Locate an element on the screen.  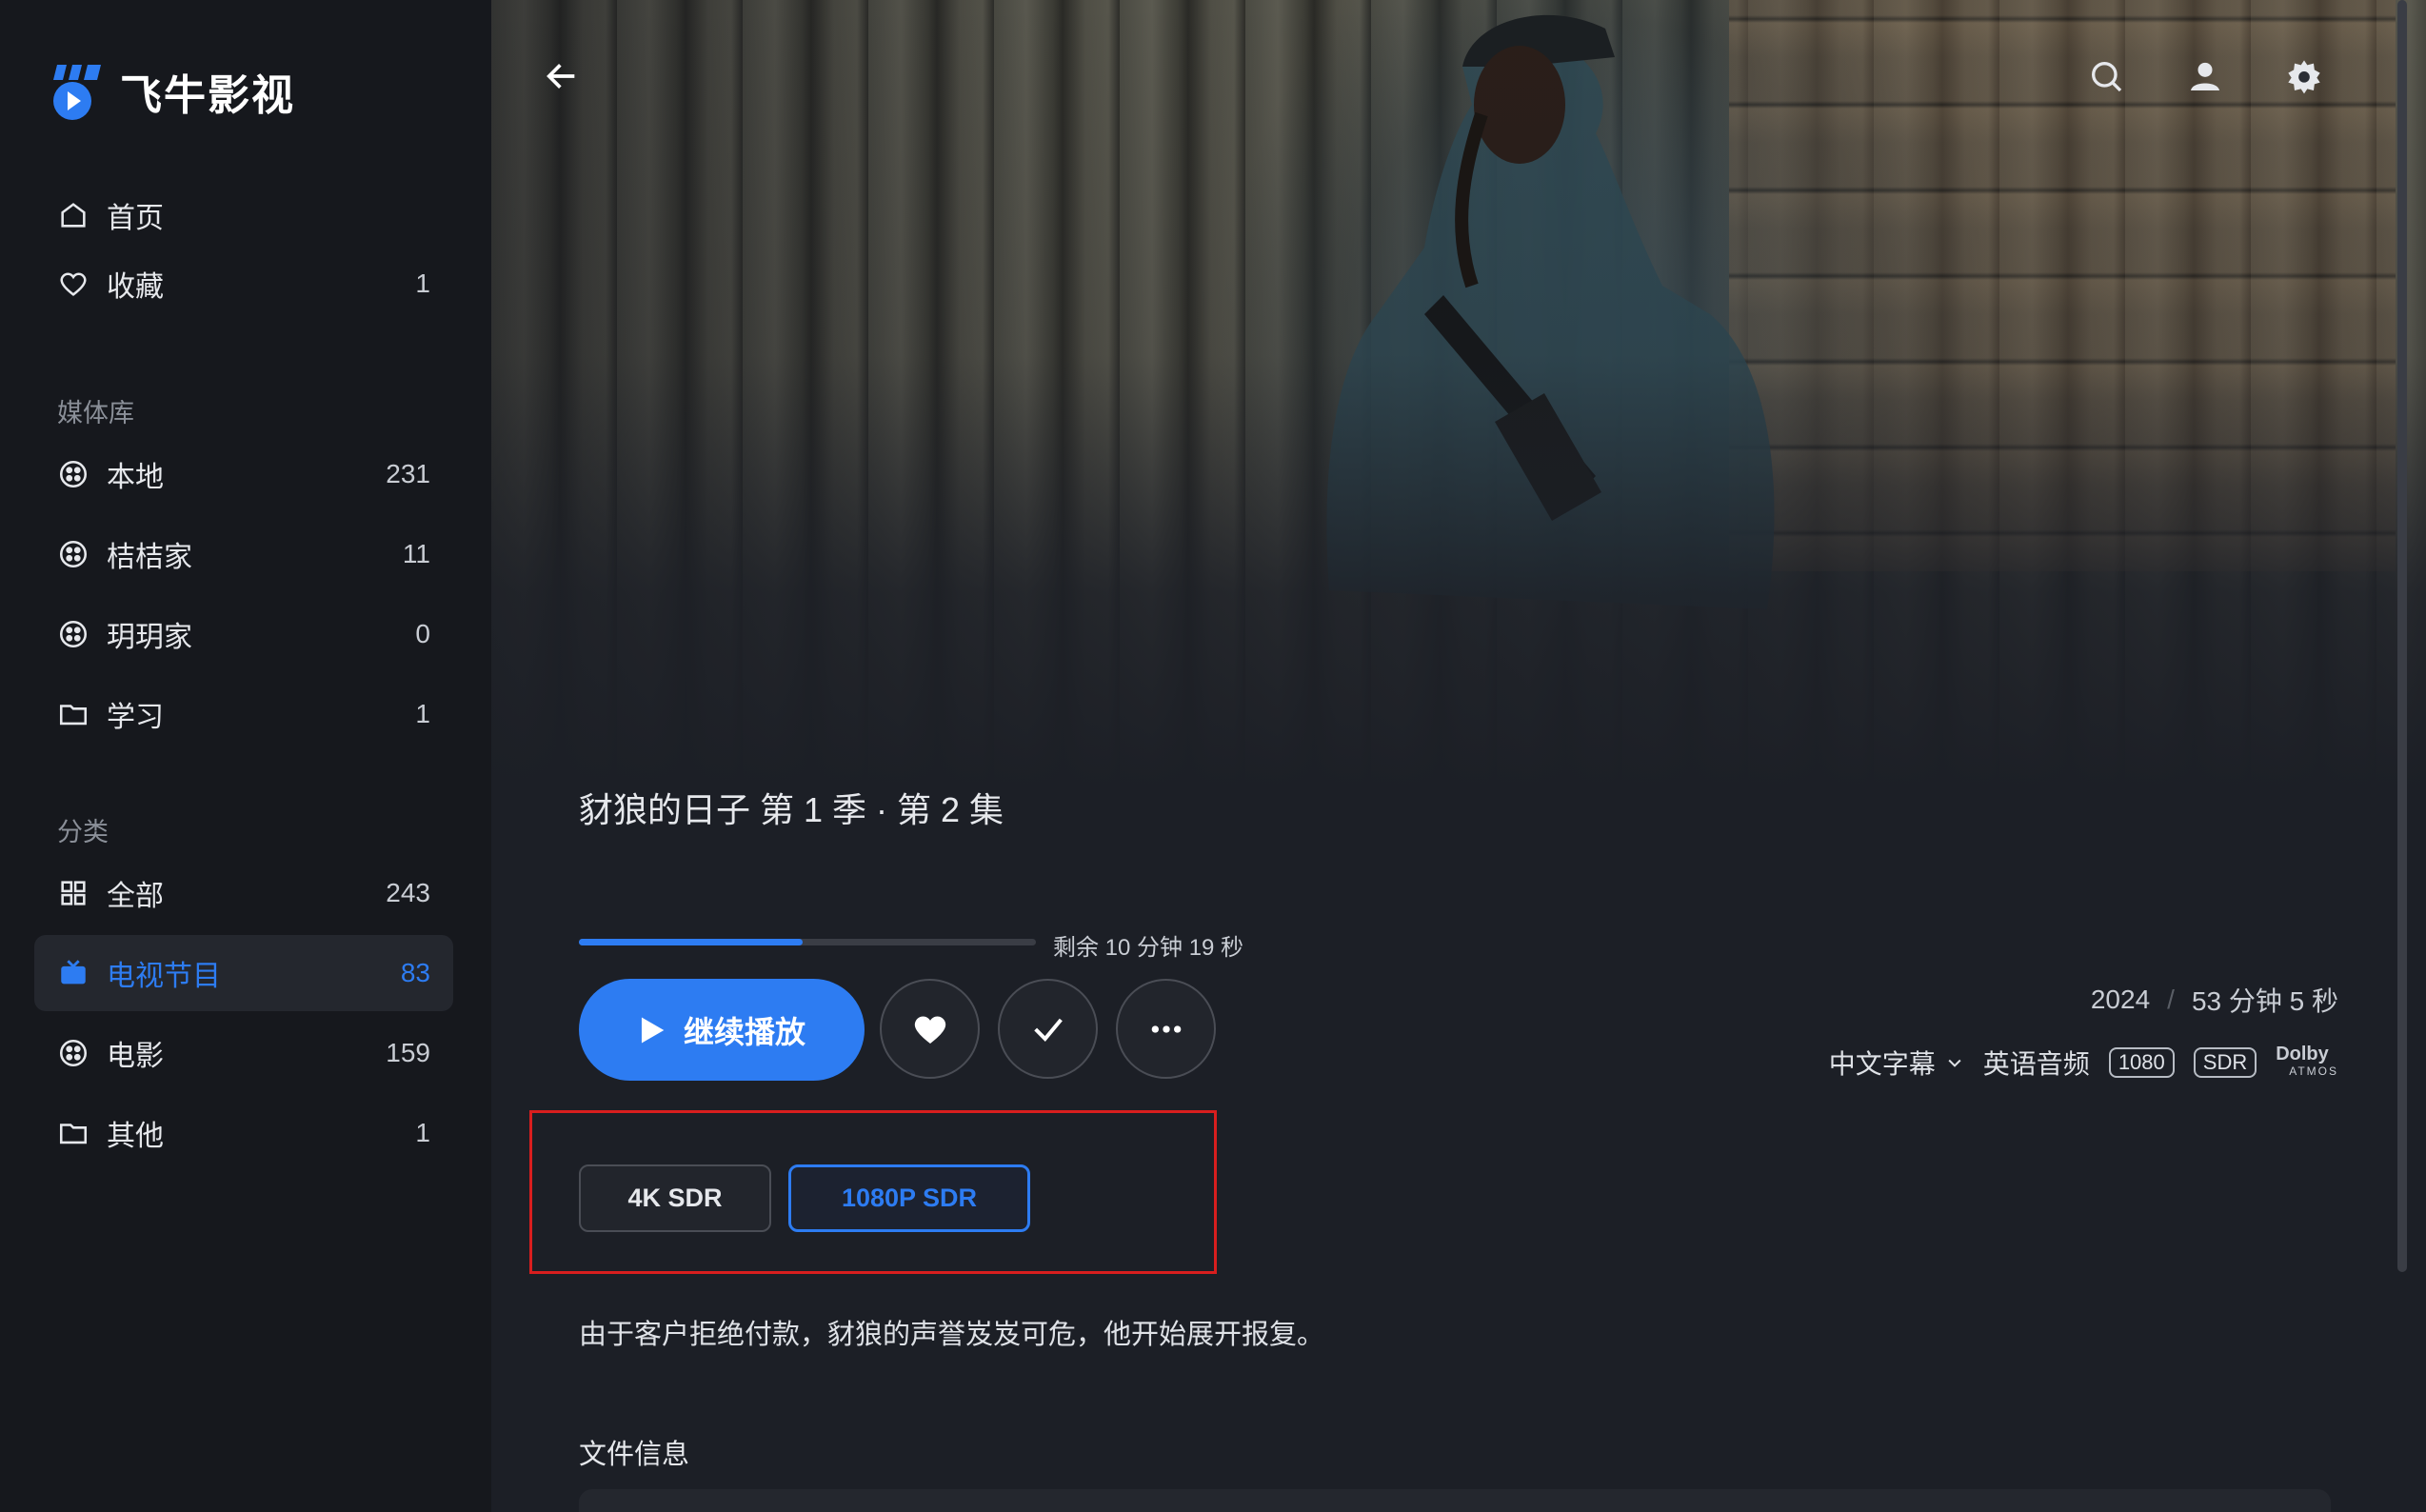
mark-watched-button is located at coordinates (1048, 1029).